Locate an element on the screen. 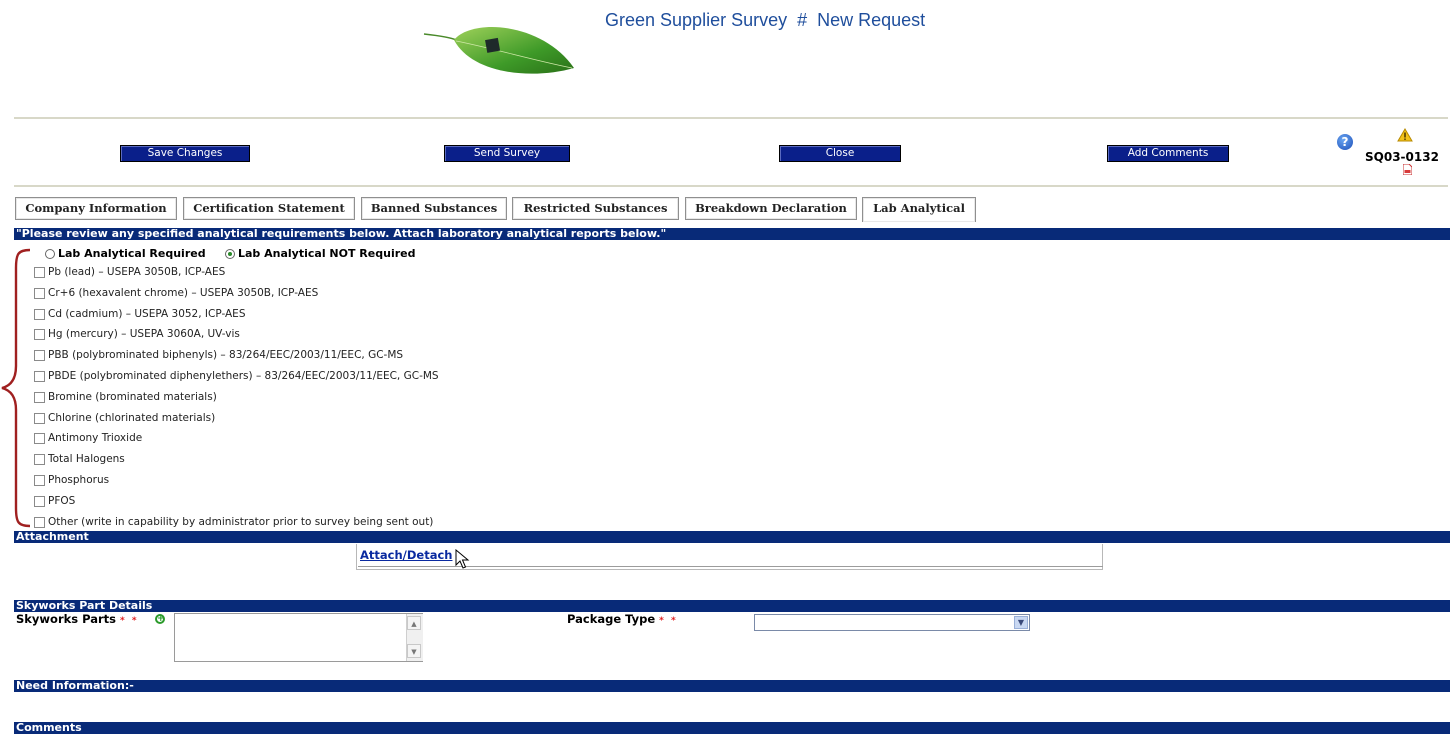 This screenshot has height=734, width=1453. request-status: New Request is located at coordinates (871, 20).